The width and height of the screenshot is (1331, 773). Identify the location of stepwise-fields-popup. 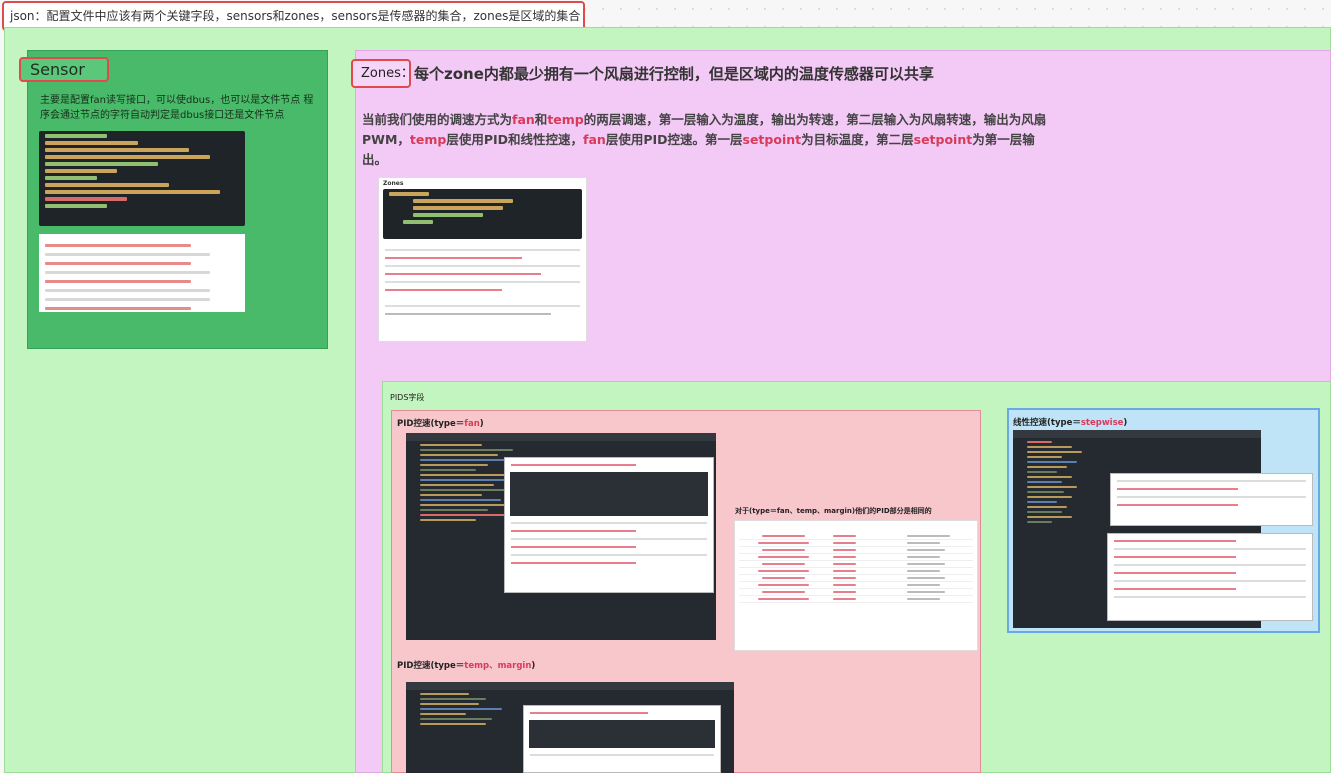
(1211, 499).